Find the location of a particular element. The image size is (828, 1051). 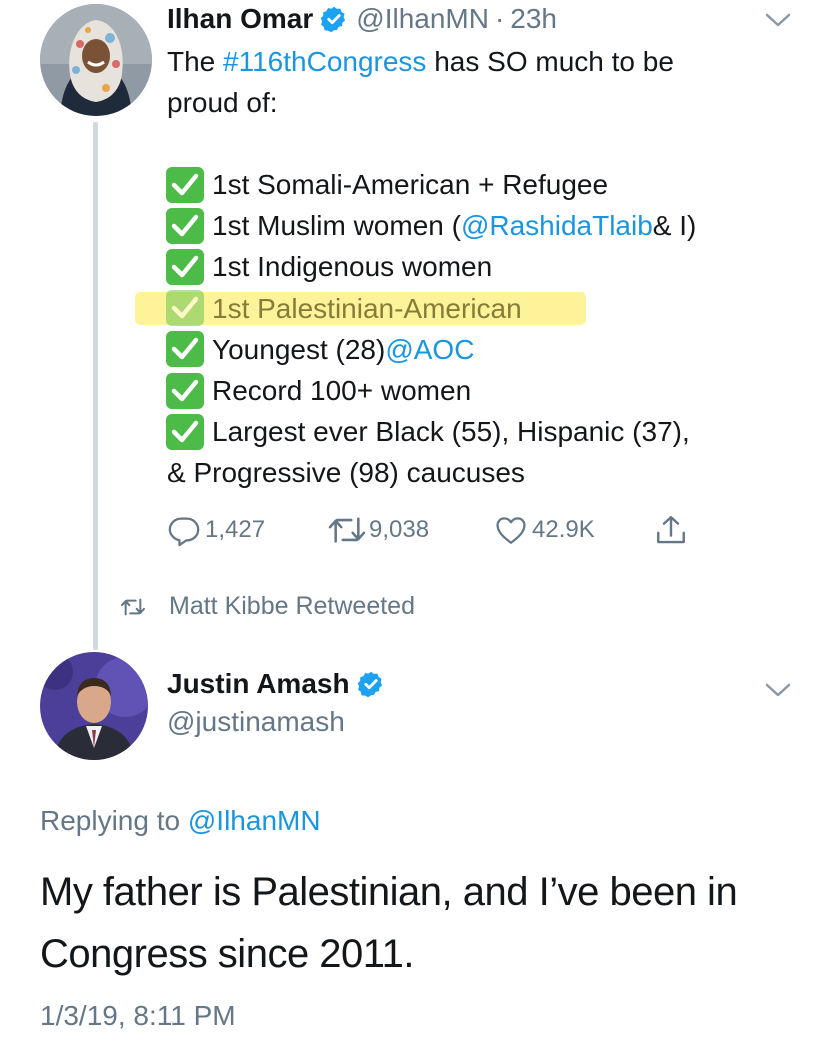

list-item-text: 1st Muslim women ( is located at coordinates (336, 226).